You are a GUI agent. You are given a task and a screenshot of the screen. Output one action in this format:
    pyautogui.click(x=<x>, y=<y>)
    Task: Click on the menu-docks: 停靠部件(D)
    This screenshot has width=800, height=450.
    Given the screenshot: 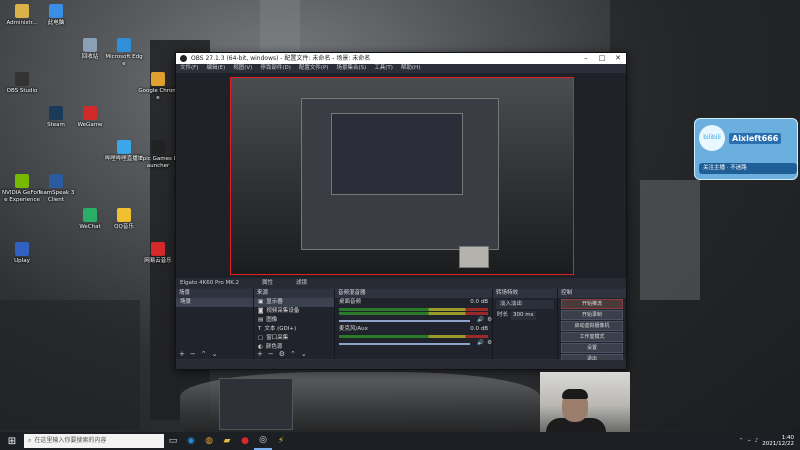 What is the action you would take?
    pyautogui.click(x=275, y=68)
    